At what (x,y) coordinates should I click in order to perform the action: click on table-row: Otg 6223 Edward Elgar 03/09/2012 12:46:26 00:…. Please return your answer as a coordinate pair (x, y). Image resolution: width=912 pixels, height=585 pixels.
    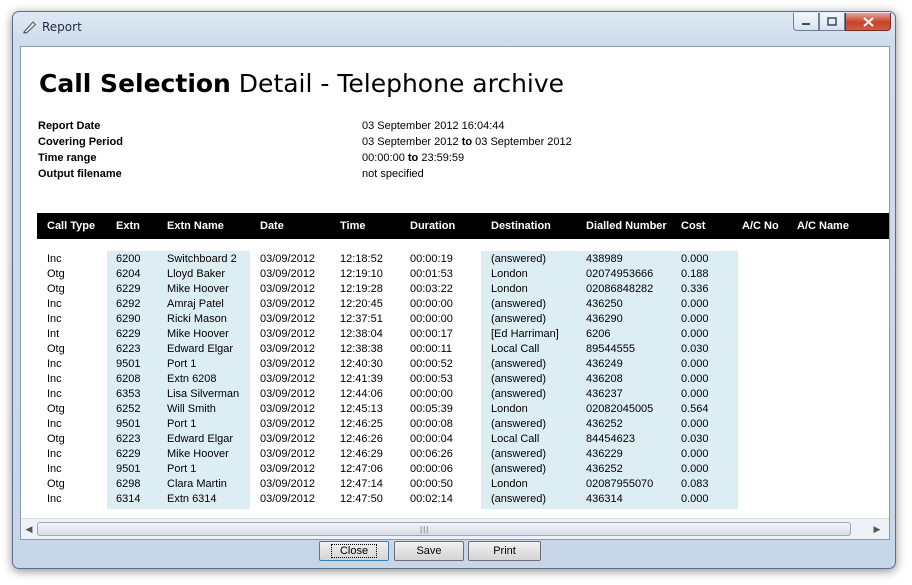
    Looking at the image, I should click on (455, 439).